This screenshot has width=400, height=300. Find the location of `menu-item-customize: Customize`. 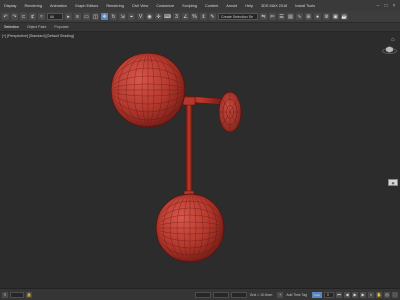

menu-item-customize: Customize is located at coordinates (165, 6).